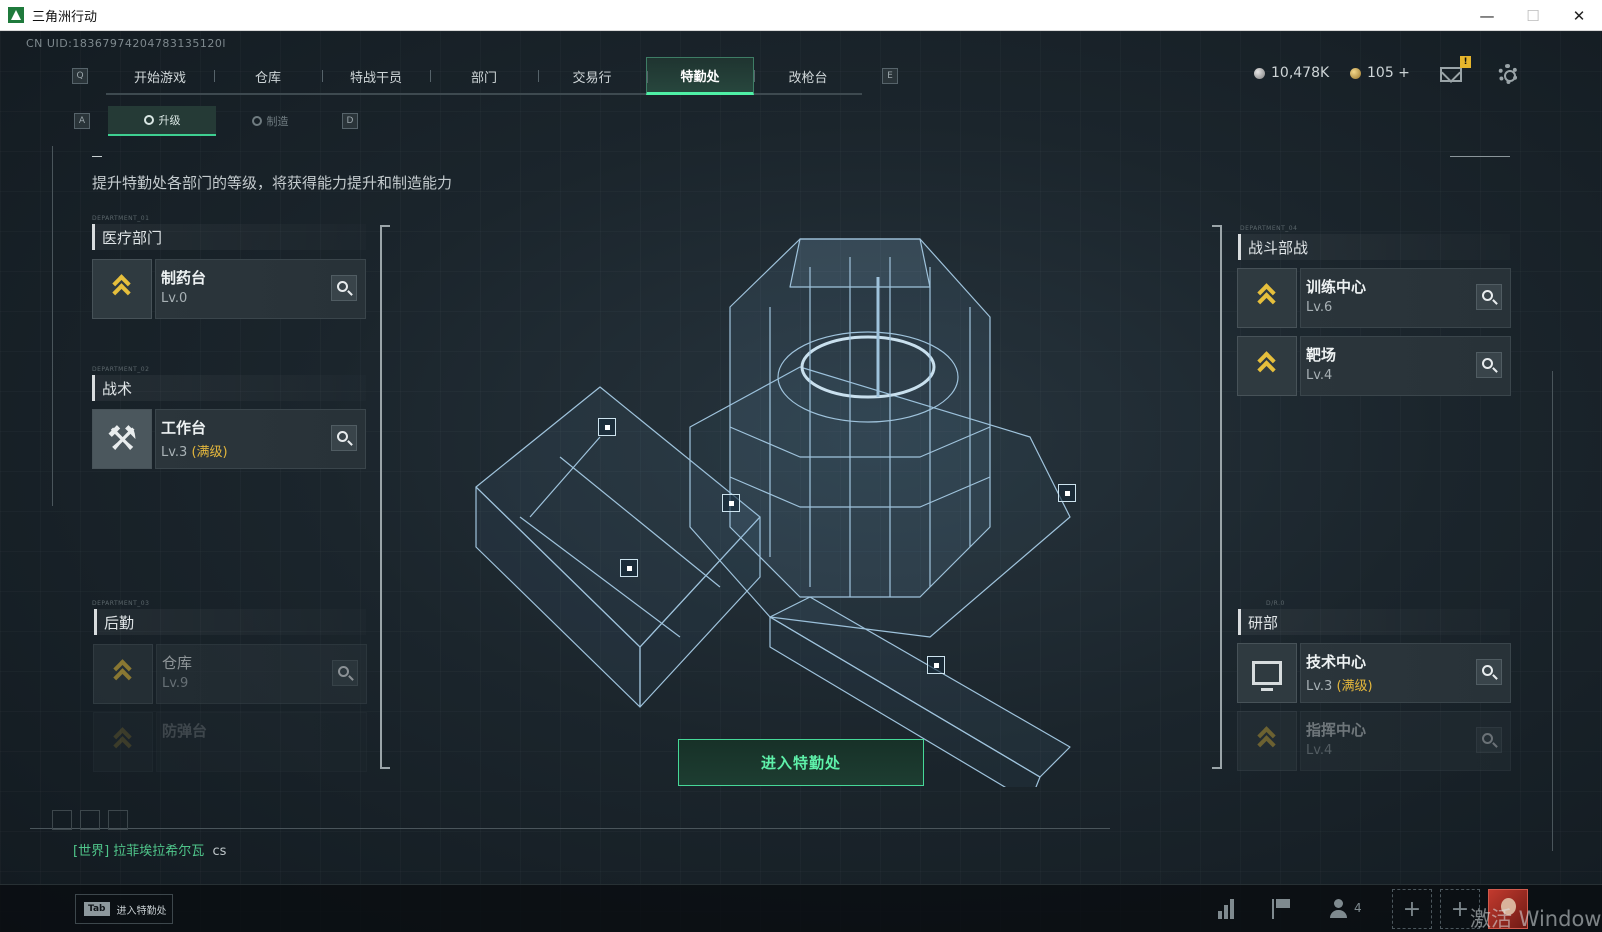 Image resolution: width=1602 pixels, height=932 pixels. I want to click on chat-sender: 拉菲埃拉希尔瓦, so click(158, 851).